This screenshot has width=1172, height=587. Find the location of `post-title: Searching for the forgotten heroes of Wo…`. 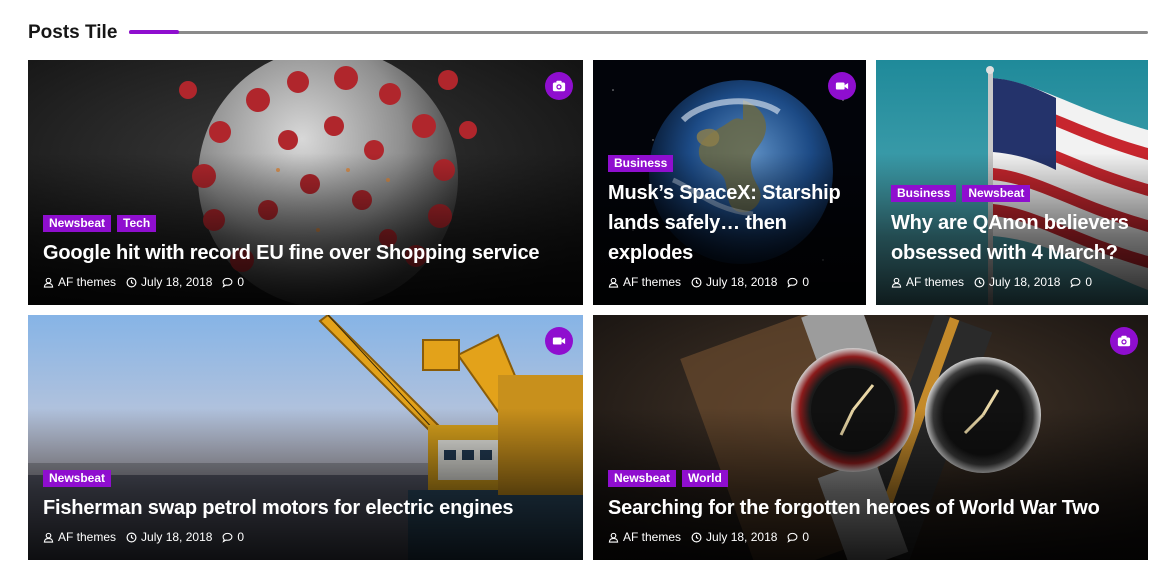

post-title: Searching for the forgotten heroes of Wo… is located at coordinates (871, 508).